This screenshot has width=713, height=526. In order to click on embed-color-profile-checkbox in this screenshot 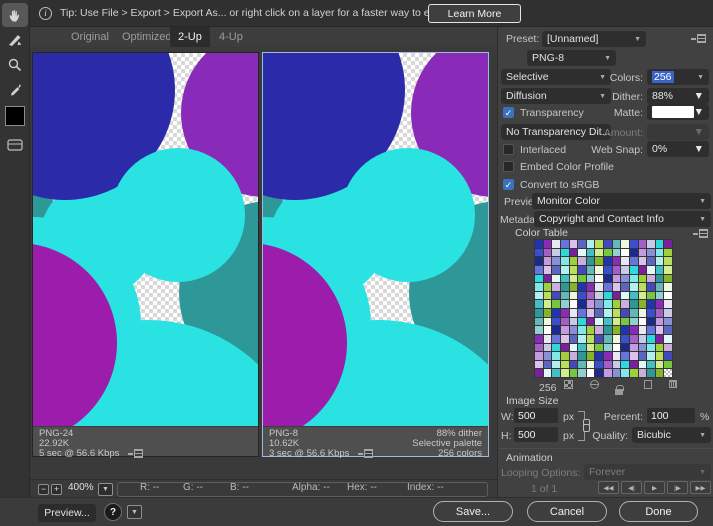, I will do `click(508, 166)`.